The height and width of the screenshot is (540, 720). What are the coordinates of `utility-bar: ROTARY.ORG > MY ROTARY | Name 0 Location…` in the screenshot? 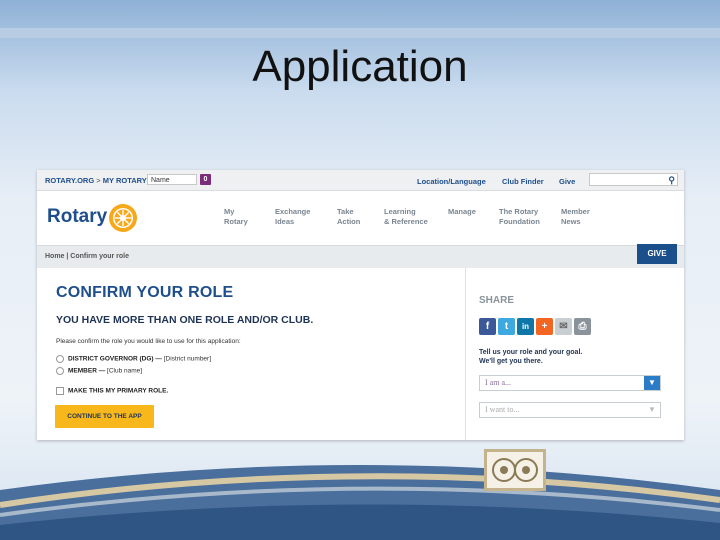 It's located at (360, 180).